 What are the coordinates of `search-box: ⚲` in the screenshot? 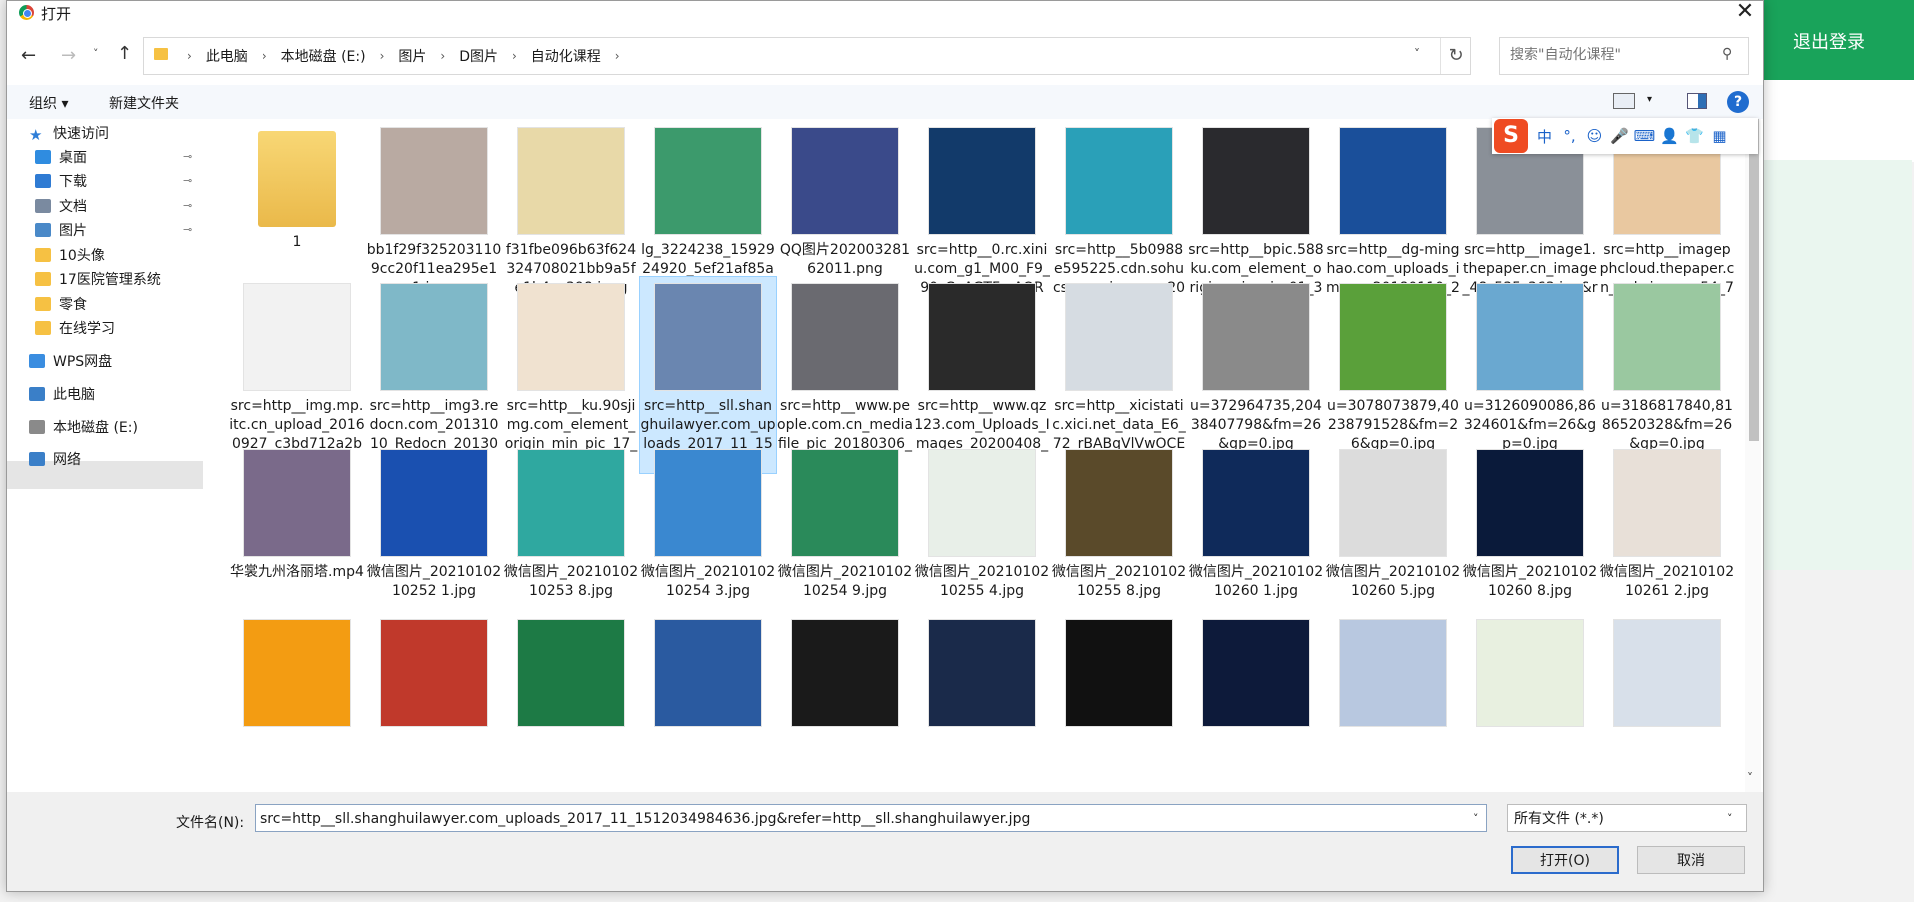 It's located at (1624, 56).